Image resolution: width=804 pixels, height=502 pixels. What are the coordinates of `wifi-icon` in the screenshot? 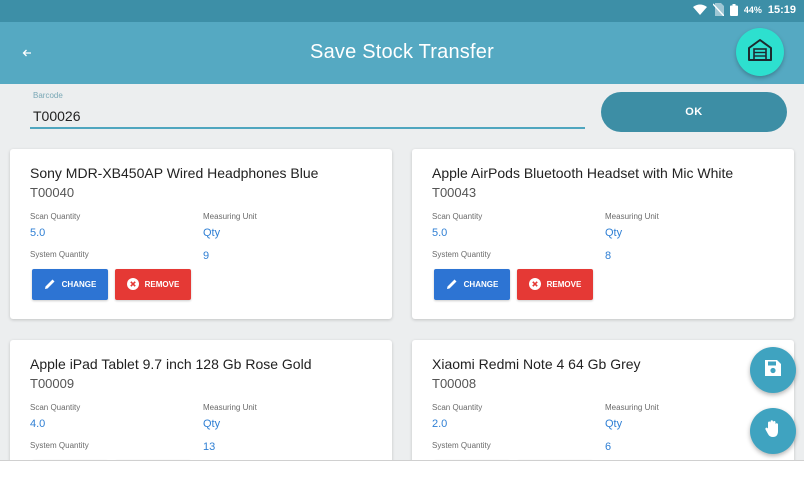 It's located at (699, 9).